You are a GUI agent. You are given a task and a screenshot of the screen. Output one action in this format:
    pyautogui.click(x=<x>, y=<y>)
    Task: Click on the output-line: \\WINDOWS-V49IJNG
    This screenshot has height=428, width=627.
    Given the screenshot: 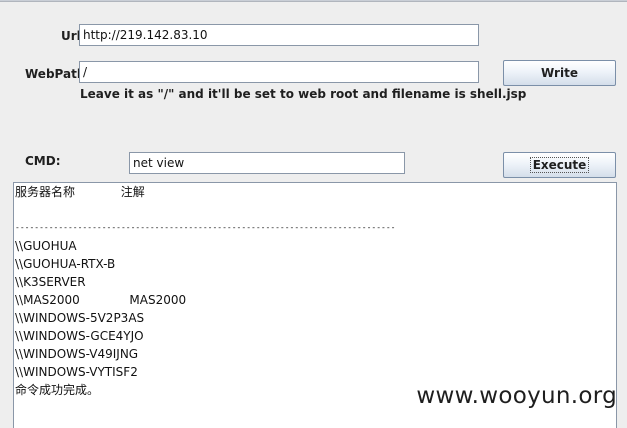 What is the action you would take?
    pyautogui.click(x=77, y=354)
    